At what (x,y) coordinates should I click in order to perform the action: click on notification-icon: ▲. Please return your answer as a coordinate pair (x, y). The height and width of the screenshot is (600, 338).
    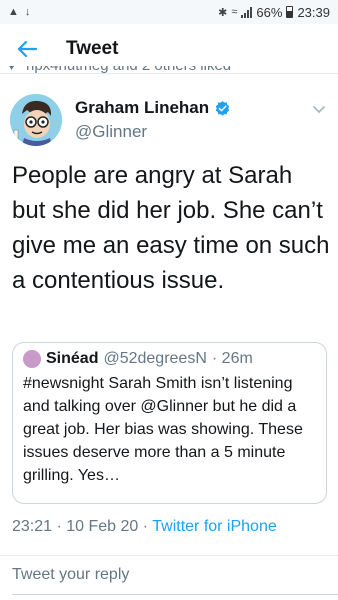
    Looking at the image, I should click on (13, 12).